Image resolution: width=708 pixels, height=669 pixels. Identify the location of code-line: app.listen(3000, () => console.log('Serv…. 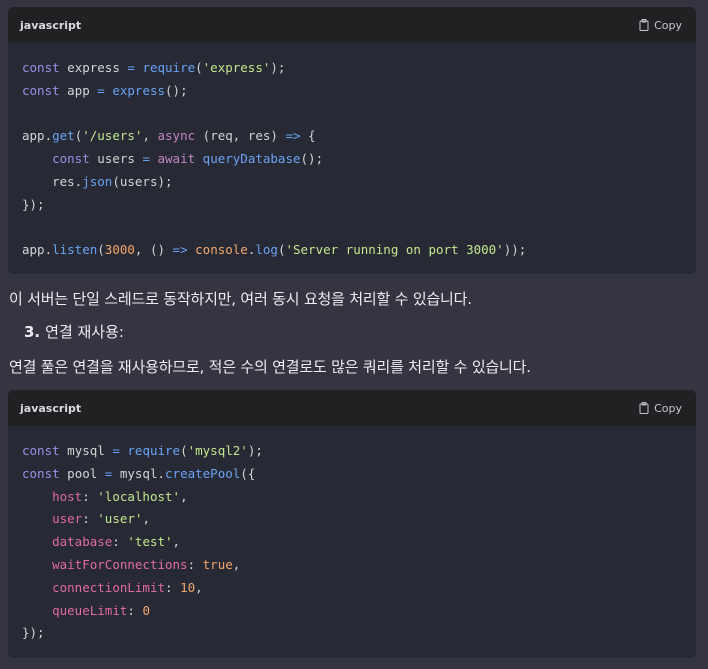
(274, 250).